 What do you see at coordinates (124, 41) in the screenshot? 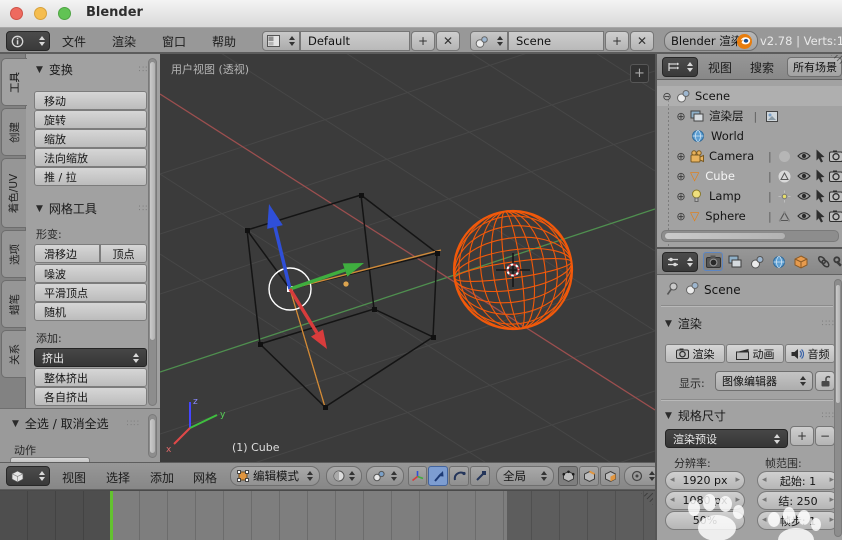
I see `menu-render: 渲染` at bounding box center [124, 41].